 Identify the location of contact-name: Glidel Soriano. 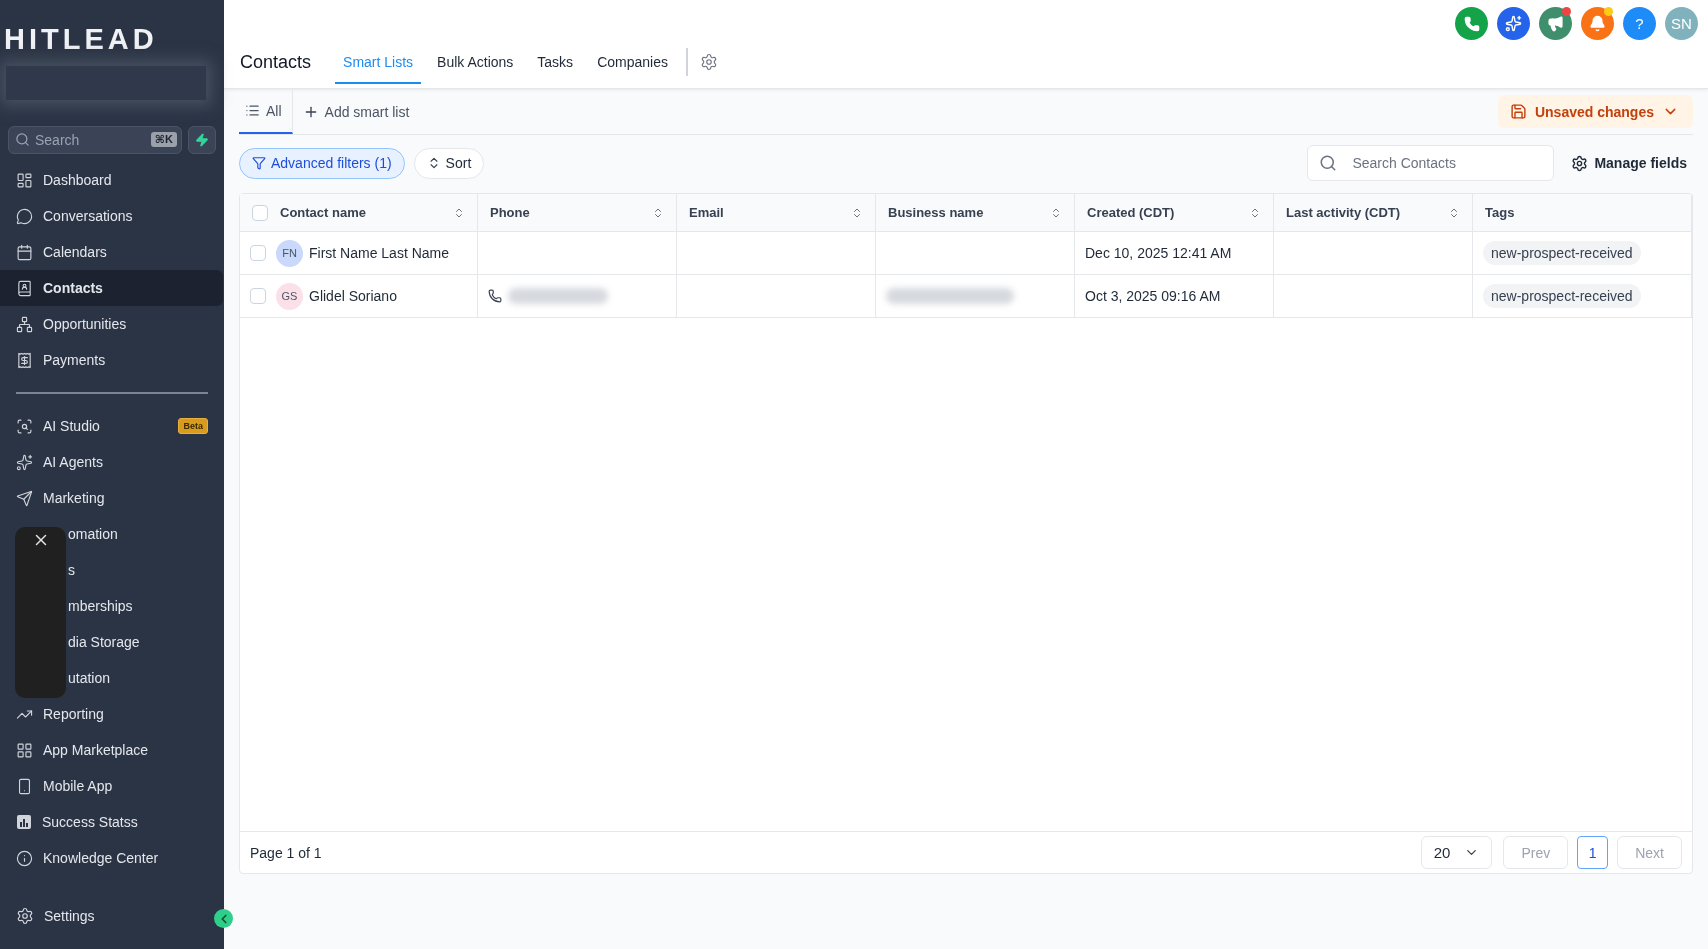
(353, 296).